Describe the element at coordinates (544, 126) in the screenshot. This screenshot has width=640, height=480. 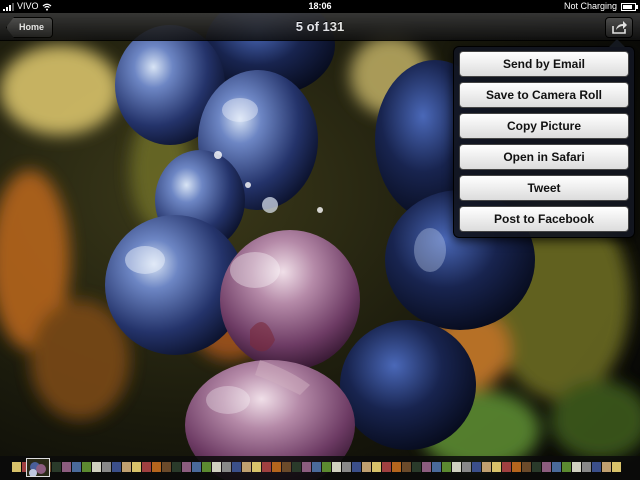
I see `copy-picture-button: Copy Picture` at that location.